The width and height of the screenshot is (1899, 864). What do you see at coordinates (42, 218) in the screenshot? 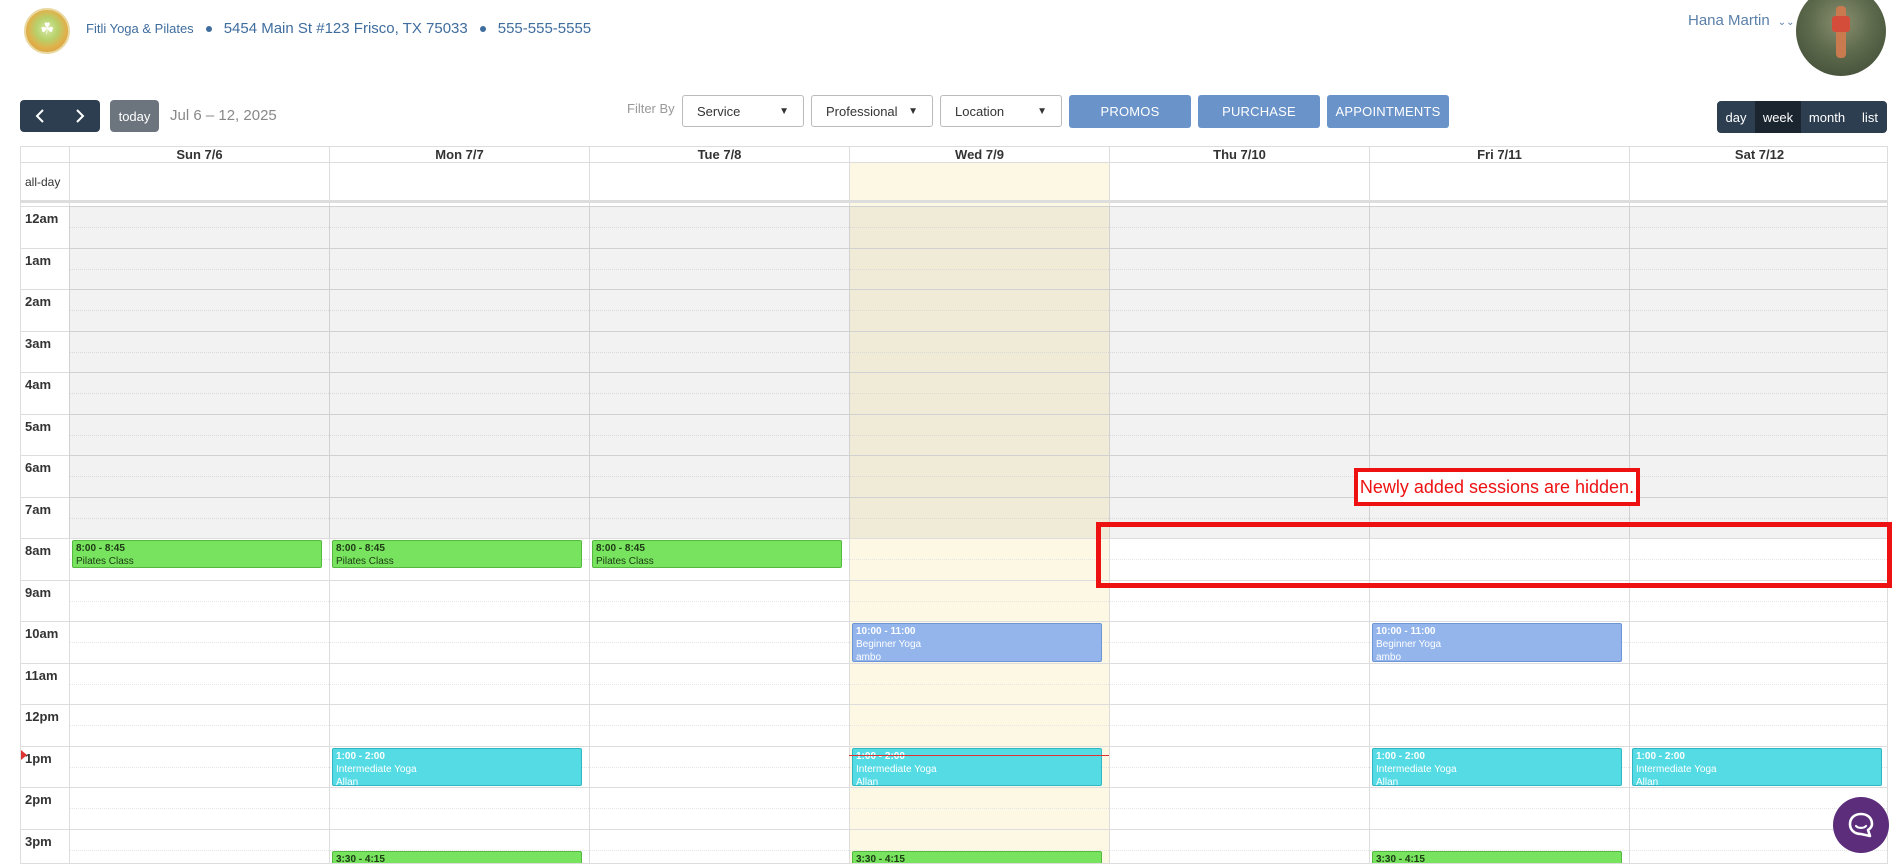
I see `hour-label: 12am` at bounding box center [42, 218].